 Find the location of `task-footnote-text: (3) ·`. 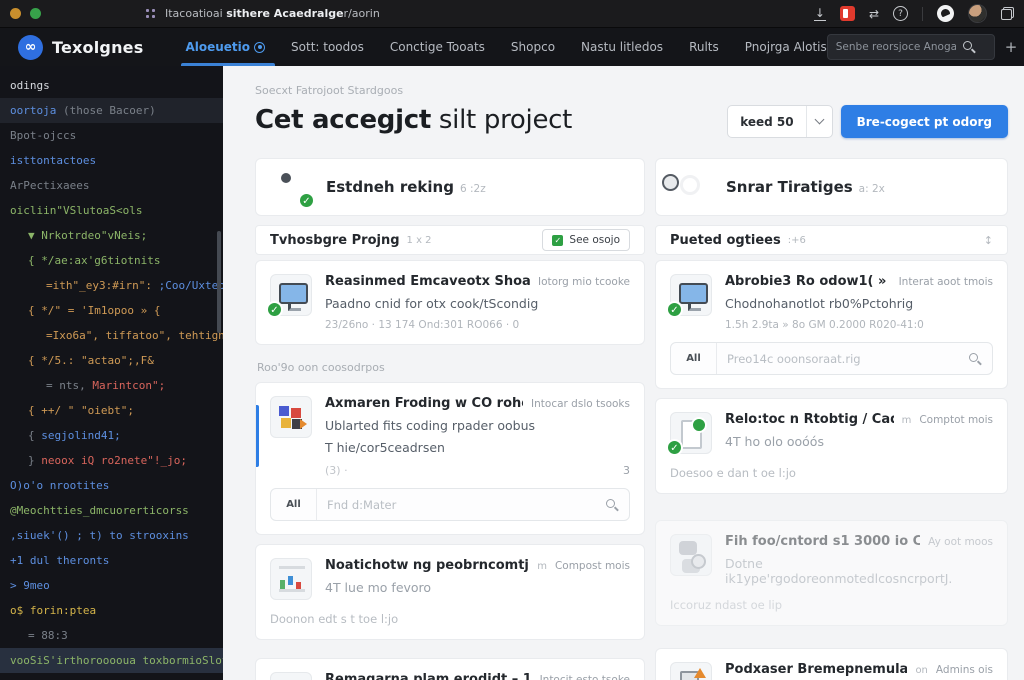

task-footnote-text: (3) · is located at coordinates (336, 470).